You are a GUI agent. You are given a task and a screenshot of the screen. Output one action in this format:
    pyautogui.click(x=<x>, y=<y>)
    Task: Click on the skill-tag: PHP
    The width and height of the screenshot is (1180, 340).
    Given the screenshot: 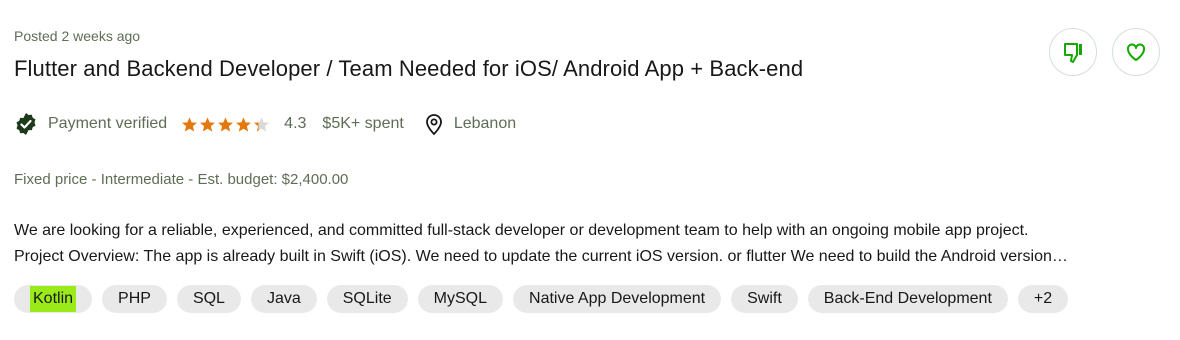 What is the action you would take?
    pyautogui.click(x=134, y=299)
    